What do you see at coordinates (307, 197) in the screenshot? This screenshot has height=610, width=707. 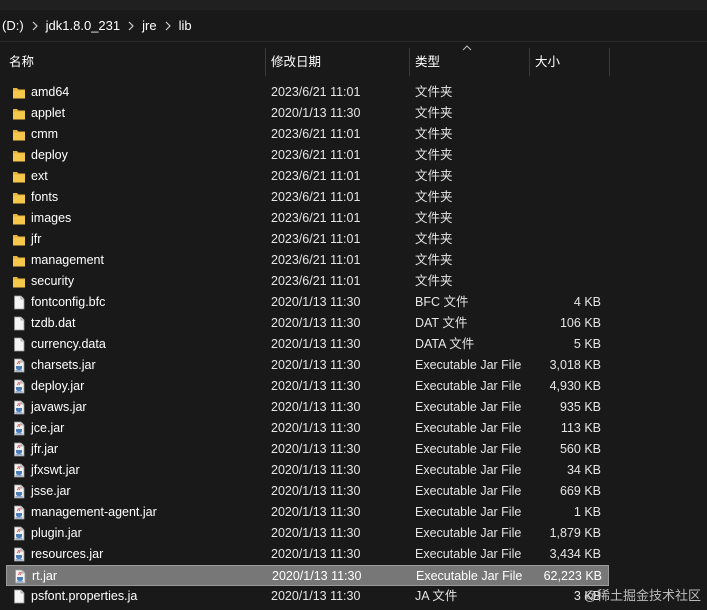 I see `file-row: fonts 2023/6/21 11:01 文件夹` at bounding box center [307, 197].